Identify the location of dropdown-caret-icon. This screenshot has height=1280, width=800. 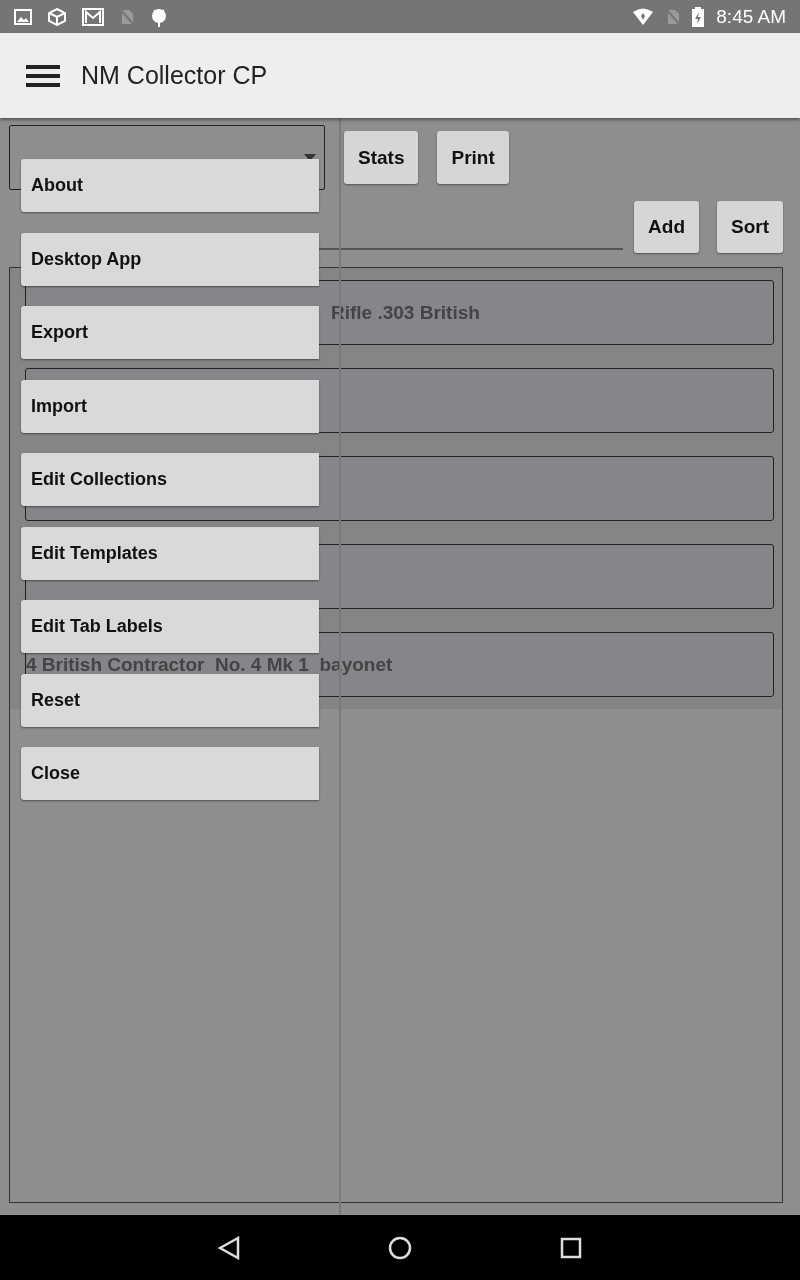
(310, 157).